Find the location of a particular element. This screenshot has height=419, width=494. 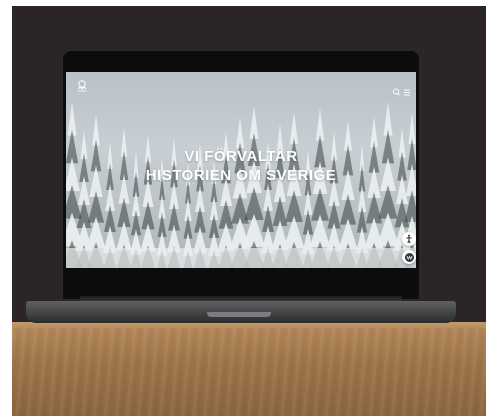

laptop-notch is located at coordinates (239, 314).